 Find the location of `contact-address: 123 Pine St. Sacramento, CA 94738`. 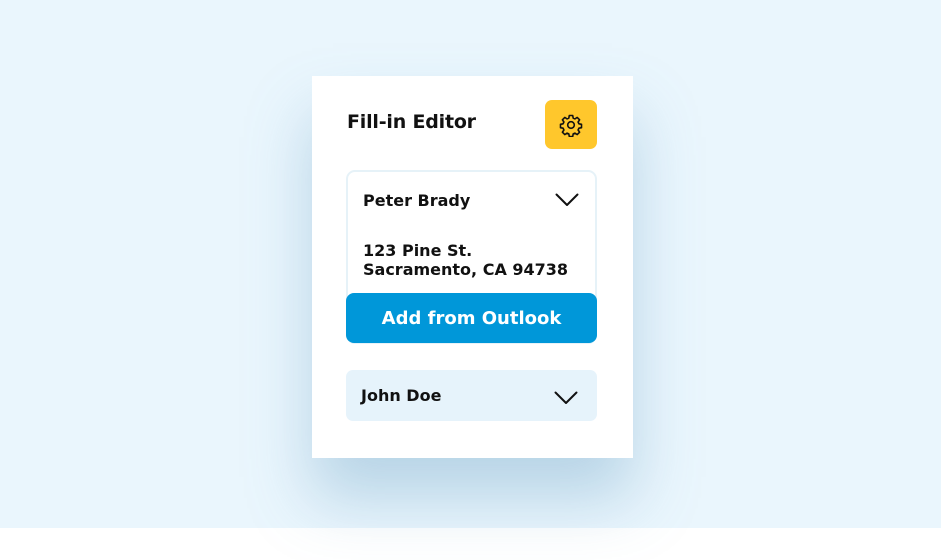

contact-address: 123 Pine St. Sacramento, CA 94738 is located at coordinates (465, 260).